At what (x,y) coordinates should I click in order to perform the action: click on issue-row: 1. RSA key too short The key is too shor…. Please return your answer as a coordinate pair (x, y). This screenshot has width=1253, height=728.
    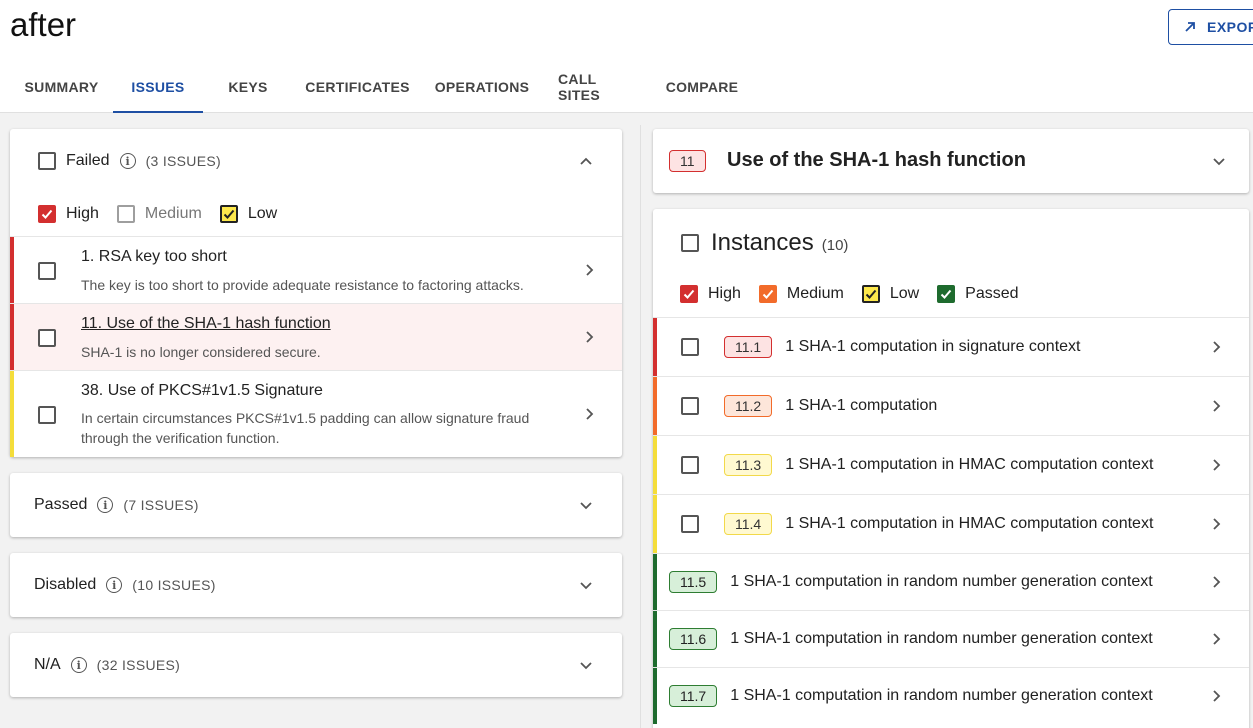
    Looking at the image, I should click on (316, 269).